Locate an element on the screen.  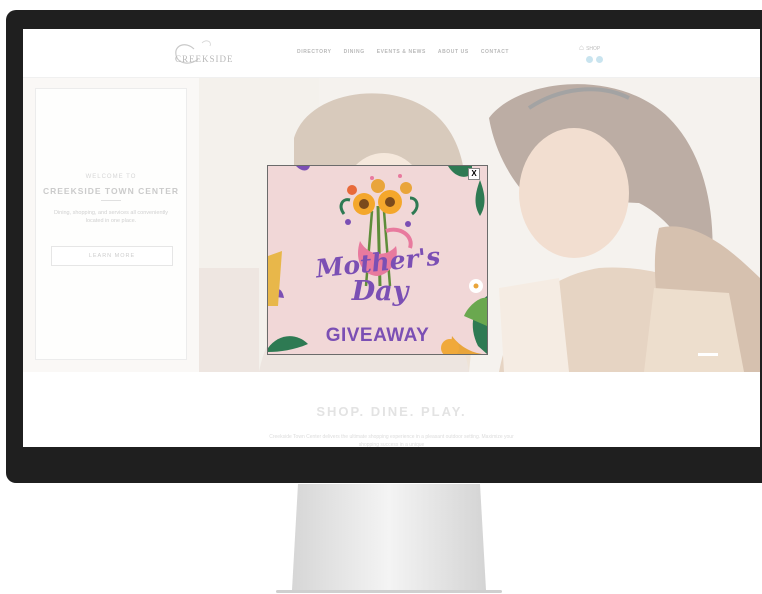
nav-directory: DIRECTORY is located at coordinates (314, 52).